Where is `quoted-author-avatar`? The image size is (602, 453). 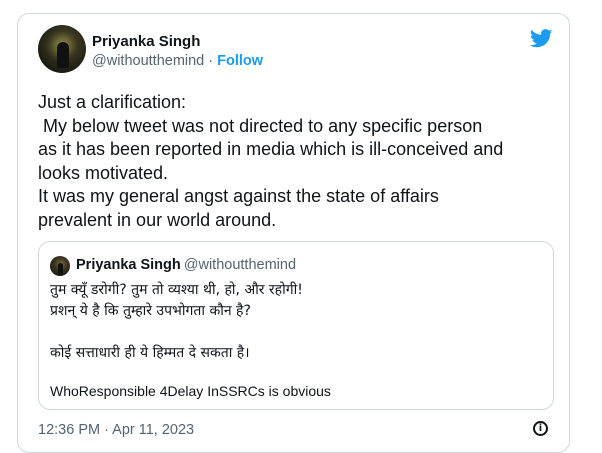
quoted-author-avatar is located at coordinates (60, 266).